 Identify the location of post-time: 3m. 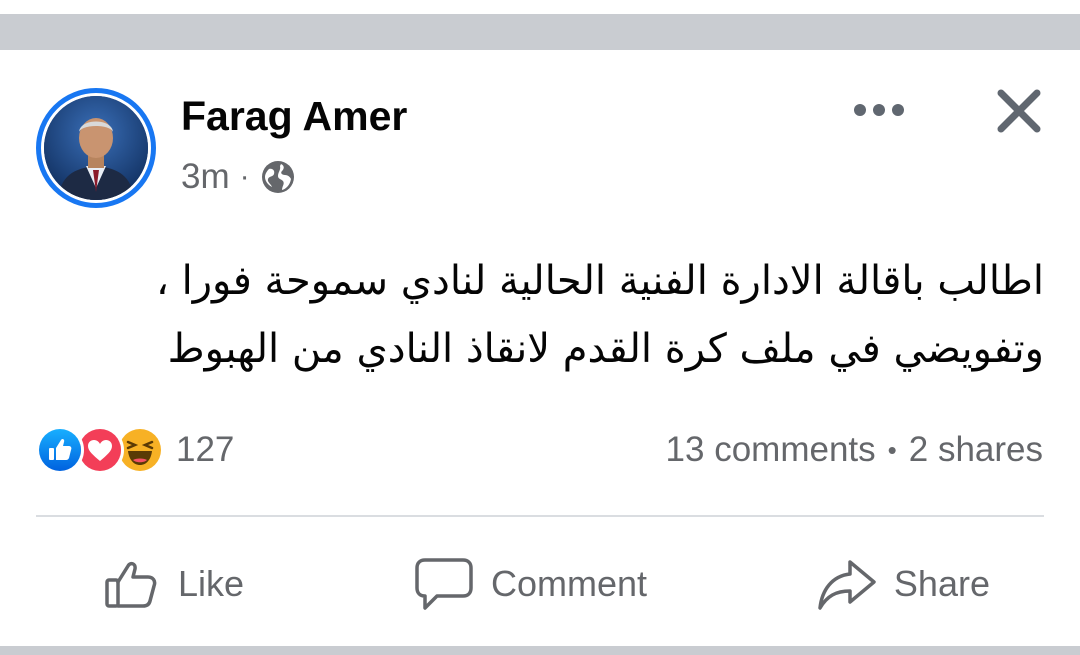
(205, 177).